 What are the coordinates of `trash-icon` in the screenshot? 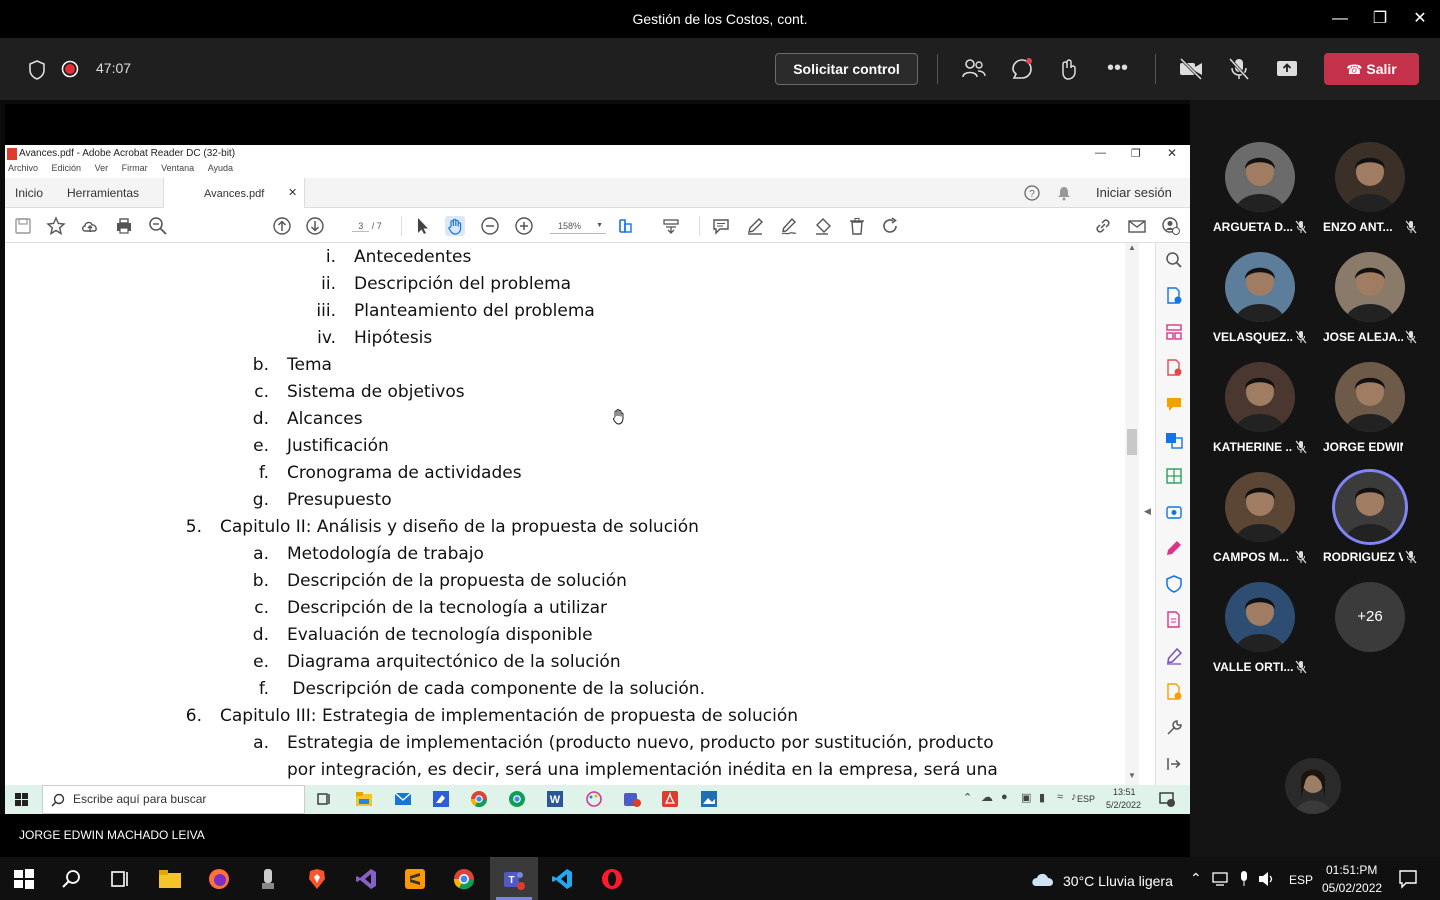 It's located at (857, 226).